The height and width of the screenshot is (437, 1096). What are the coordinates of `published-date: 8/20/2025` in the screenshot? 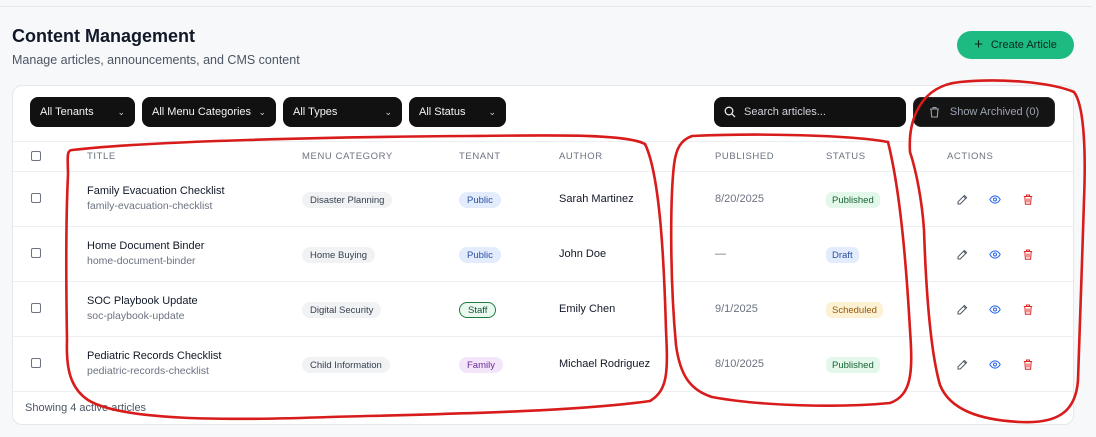 It's located at (739, 199).